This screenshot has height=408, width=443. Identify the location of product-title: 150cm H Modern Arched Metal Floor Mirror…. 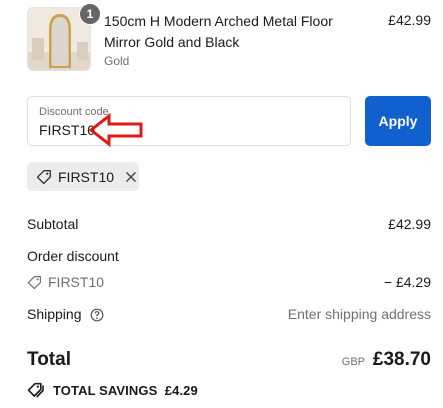
(218, 31).